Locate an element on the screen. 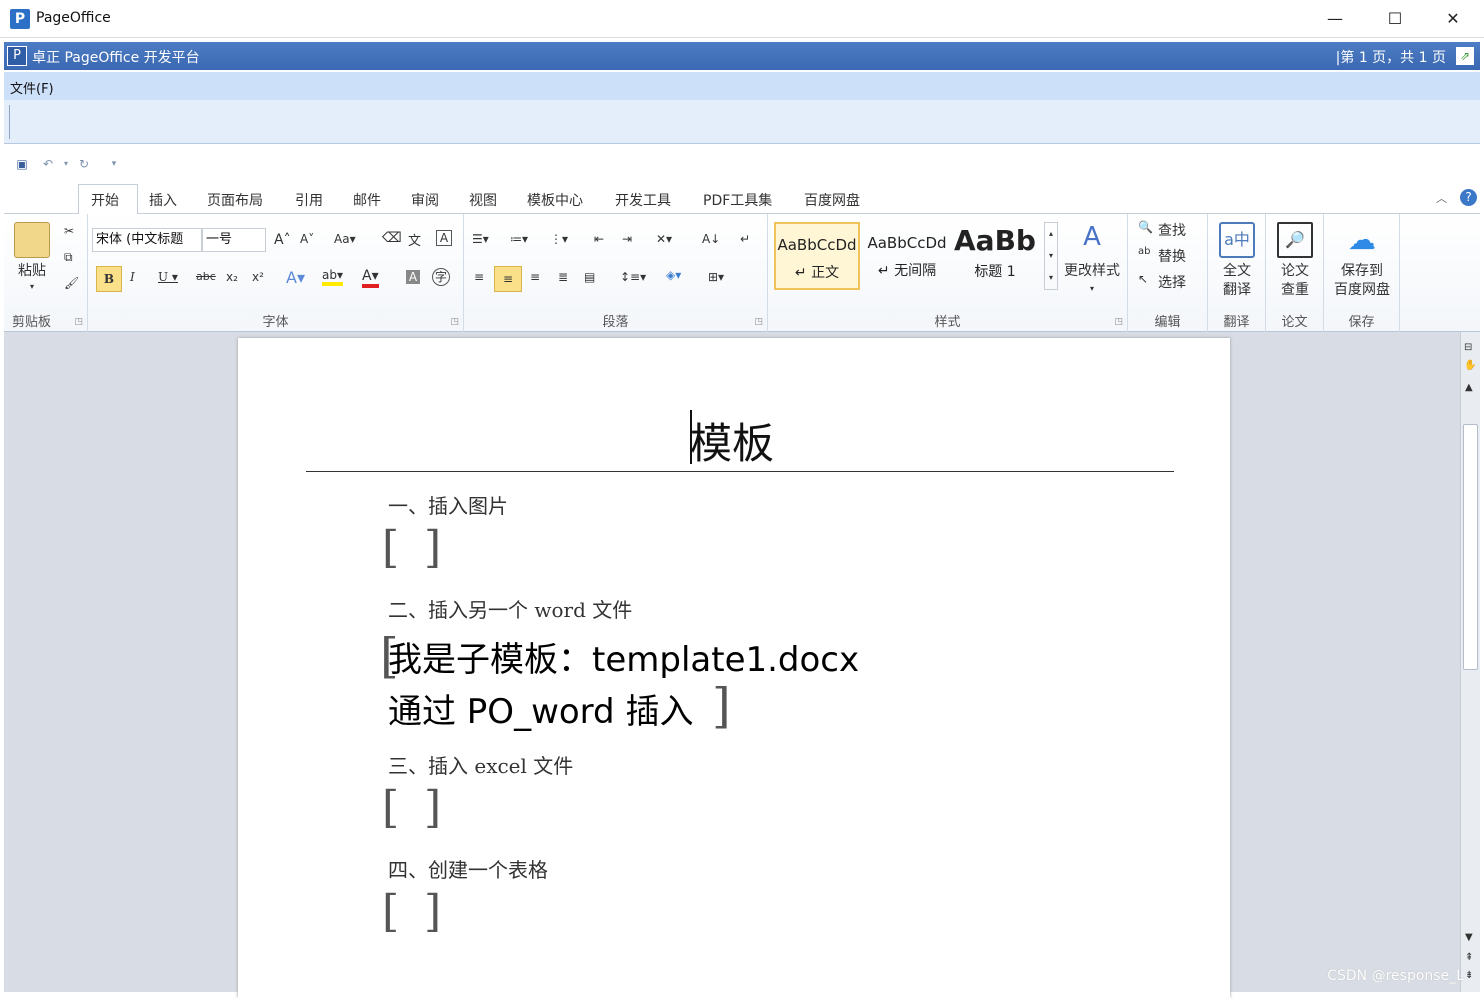  sort-icon: A↓ is located at coordinates (711, 239).